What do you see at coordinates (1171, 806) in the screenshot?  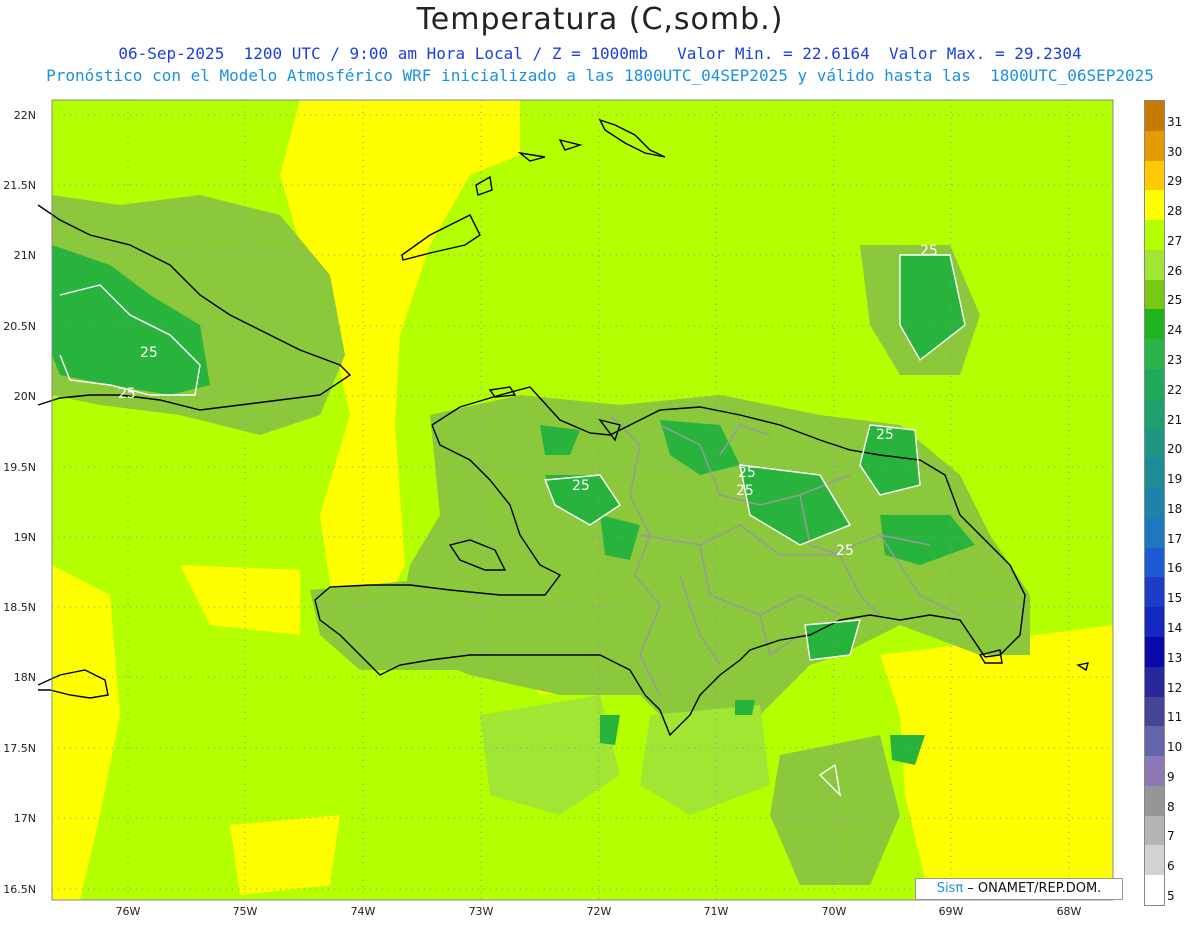 I see `legend-label: 8` at bounding box center [1171, 806].